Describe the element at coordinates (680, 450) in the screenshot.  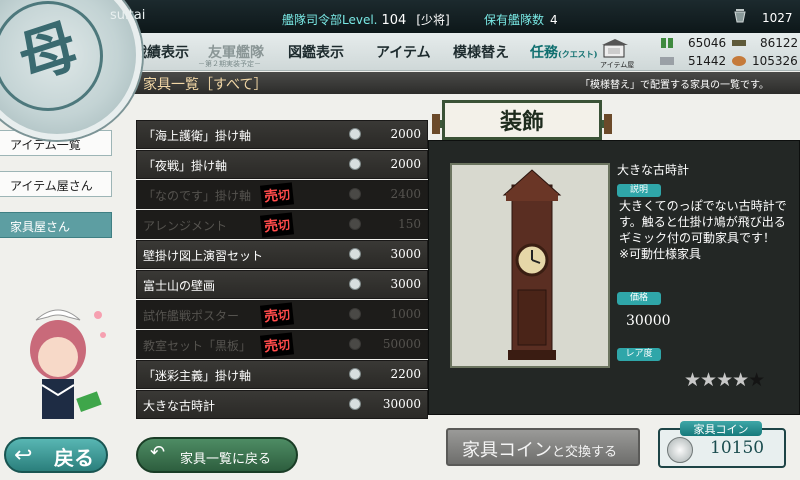
I see `furniture-coin-icon` at that location.